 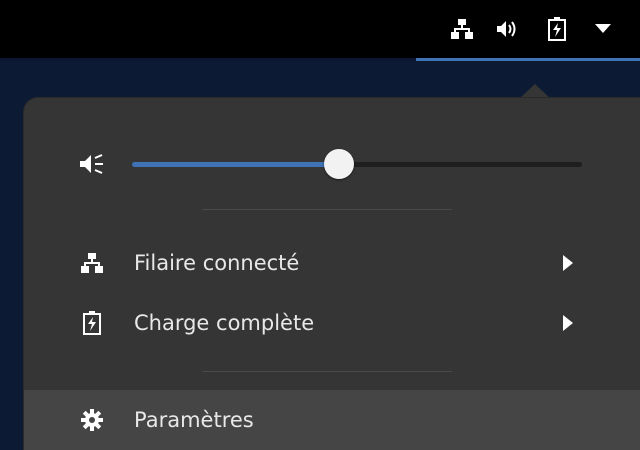 What do you see at coordinates (357, 164) in the screenshot?
I see `volume-slider` at bounding box center [357, 164].